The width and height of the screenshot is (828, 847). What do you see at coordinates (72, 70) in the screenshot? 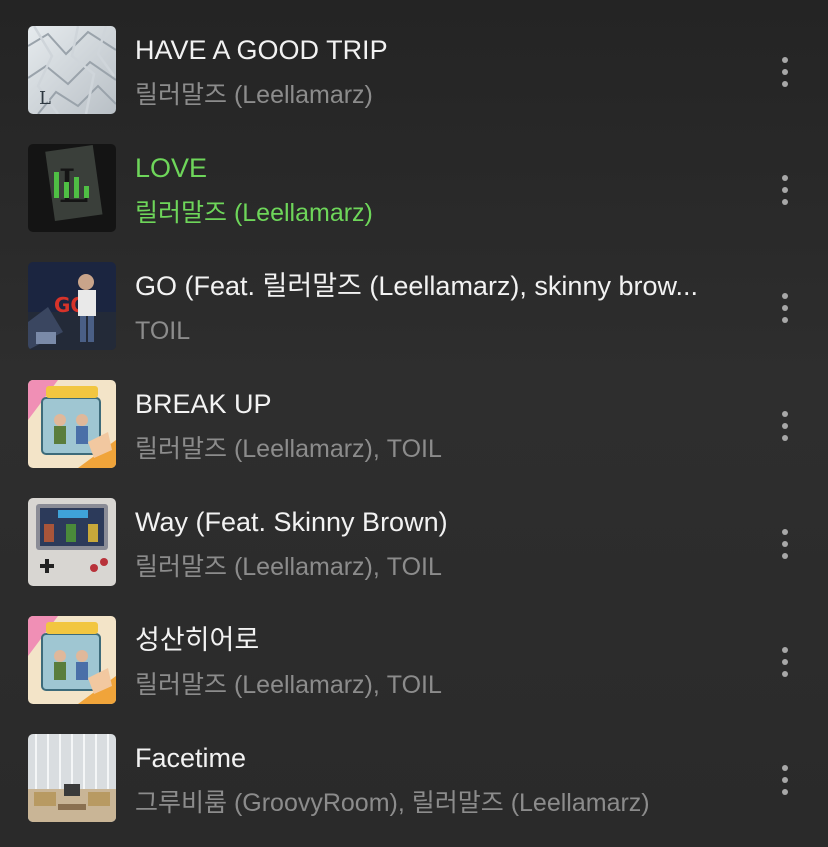
I see `album-art-have-a-good-trip: L` at bounding box center [72, 70].